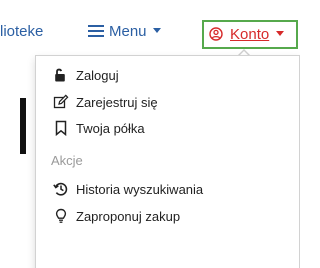 Image resolution: width=320 pixels, height=268 pixels. What do you see at coordinates (61, 128) in the screenshot?
I see `bookmark-icon` at bounding box center [61, 128].